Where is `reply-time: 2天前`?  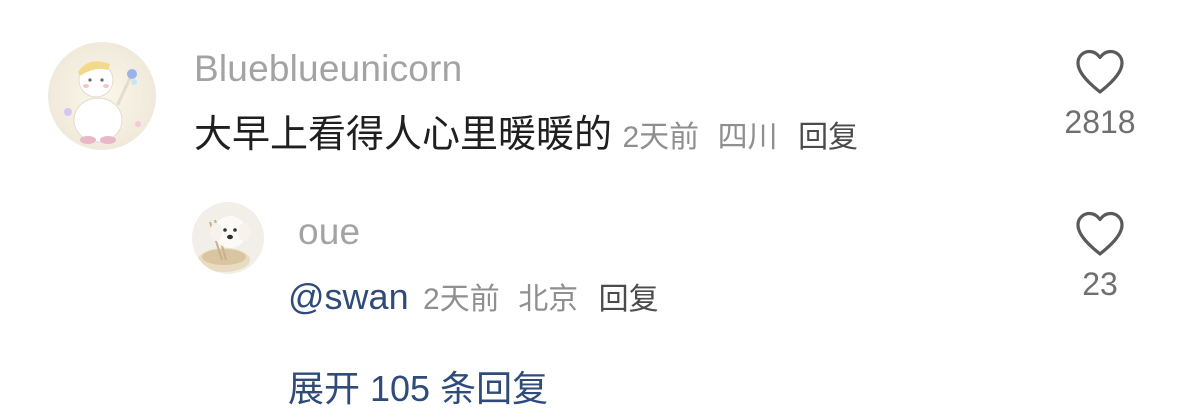 reply-time: 2天前 is located at coordinates (461, 299).